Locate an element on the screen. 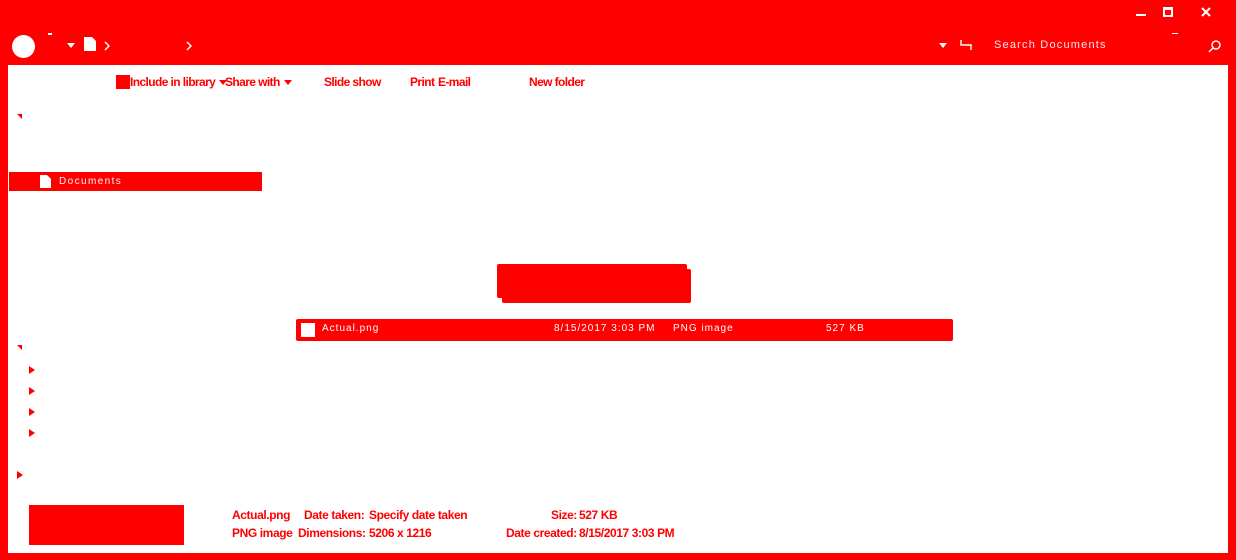  search-input: Search Documents is located at coordinates (1050, 45).